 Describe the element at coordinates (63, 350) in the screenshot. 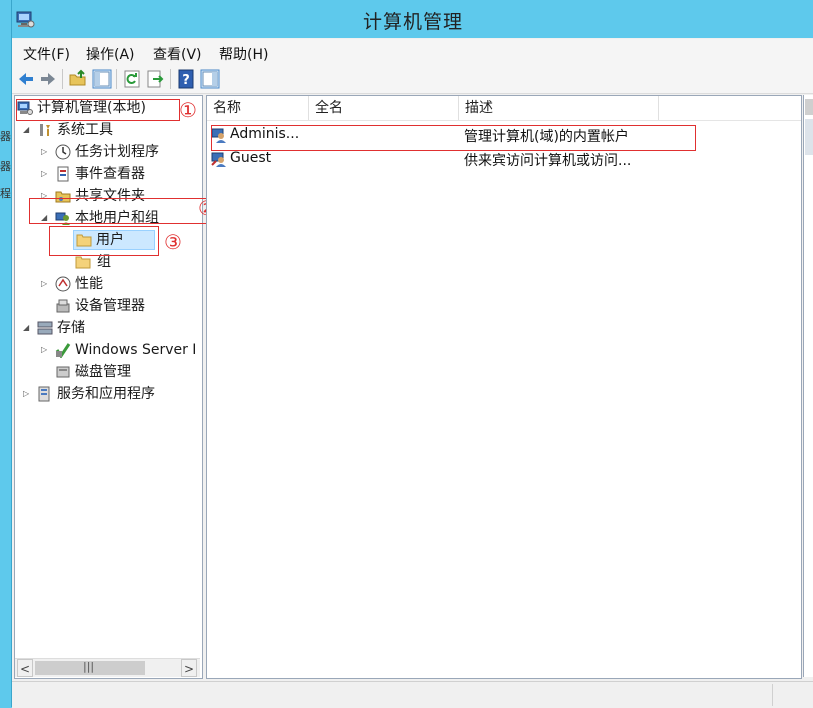

I see `windows-server-backup-icon` at that location.